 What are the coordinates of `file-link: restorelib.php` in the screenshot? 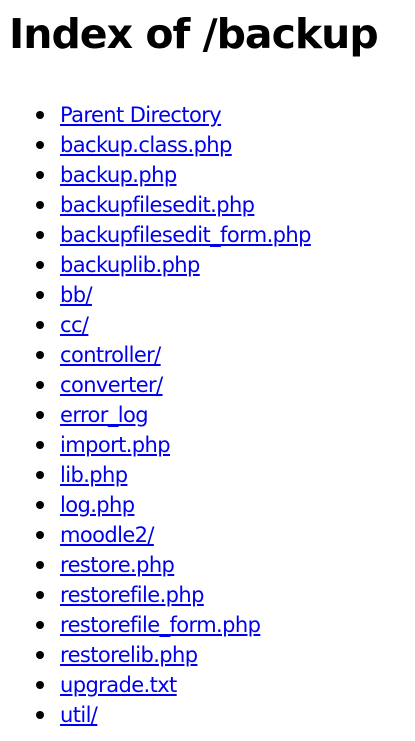 It's located at (129, 655).